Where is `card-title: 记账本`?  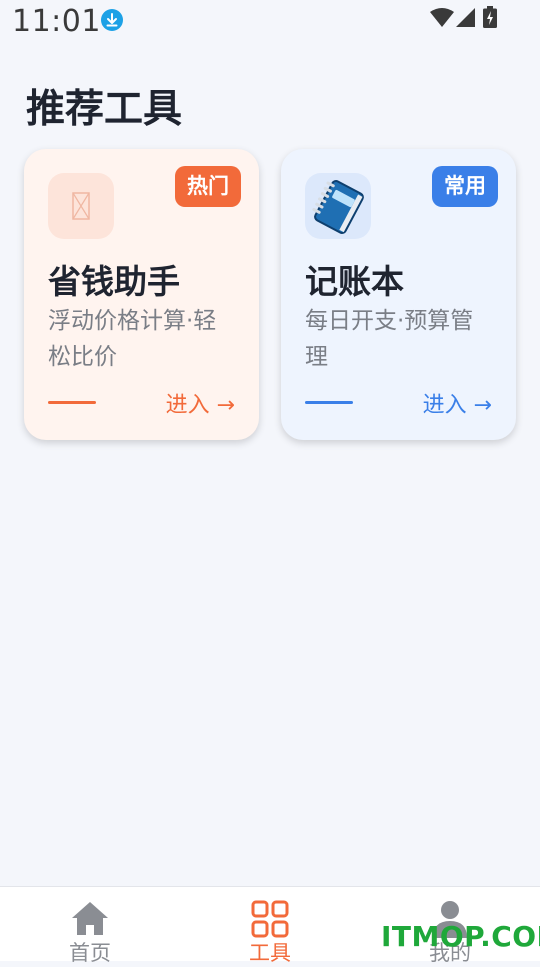
card-title: 记账本 is located at coordinates (354, 281).